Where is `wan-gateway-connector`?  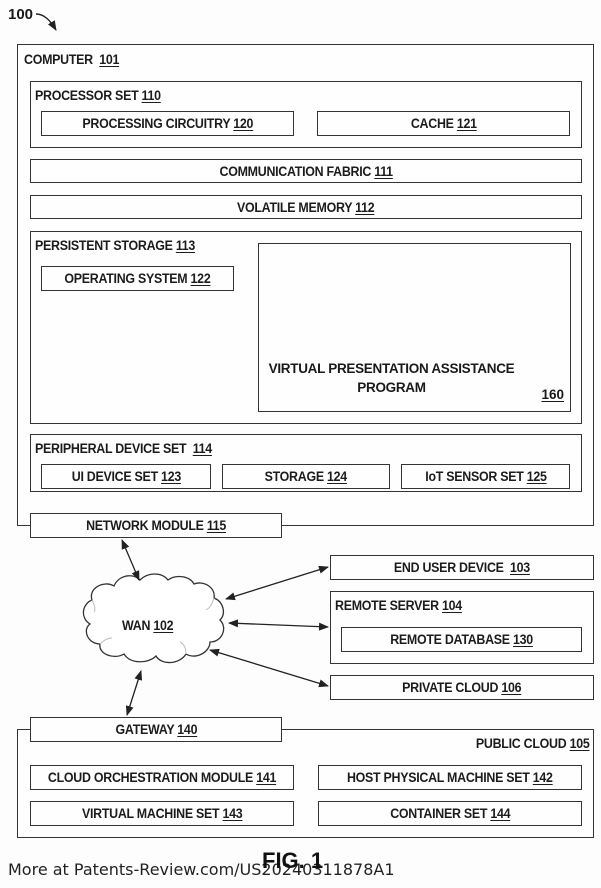
wan-gateway-connector is located at coordinates (134, 693).